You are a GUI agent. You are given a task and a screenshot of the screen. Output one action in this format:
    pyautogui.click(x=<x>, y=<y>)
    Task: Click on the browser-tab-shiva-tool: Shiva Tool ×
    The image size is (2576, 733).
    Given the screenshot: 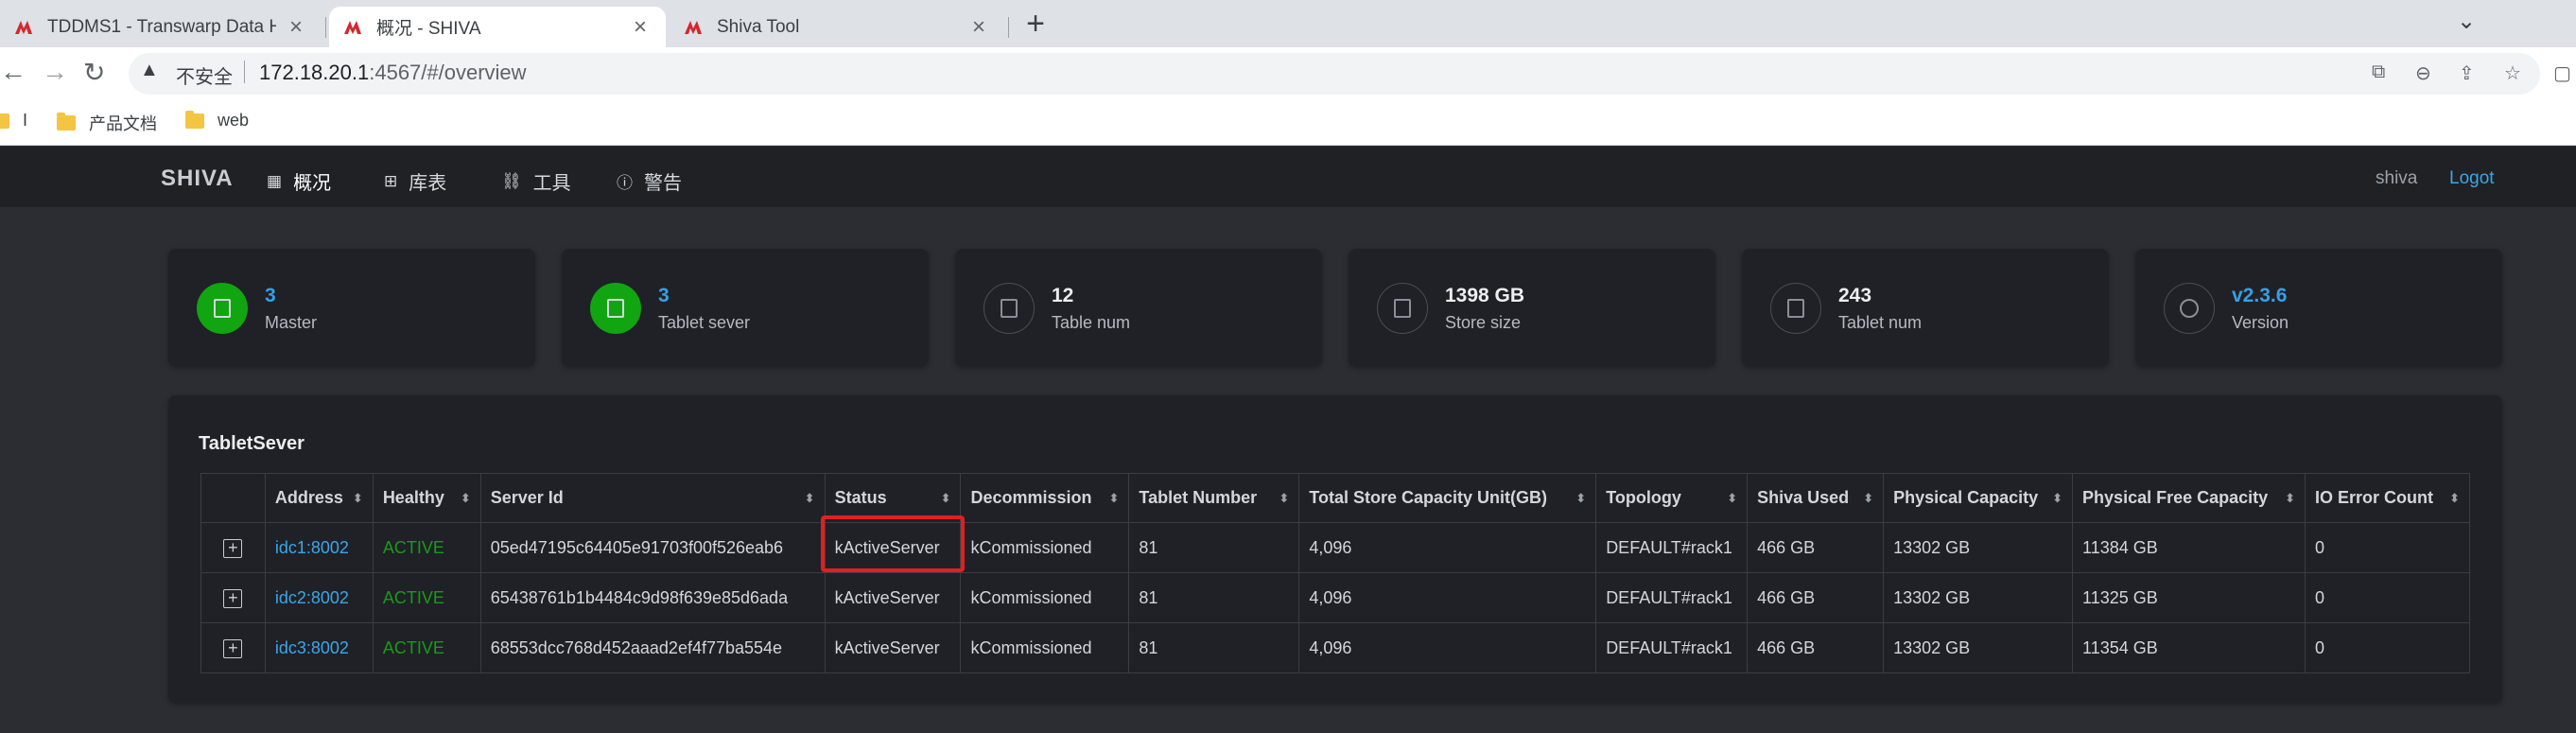 What is the action you would take?
    pyautogui.click(x=837, y=27)
    